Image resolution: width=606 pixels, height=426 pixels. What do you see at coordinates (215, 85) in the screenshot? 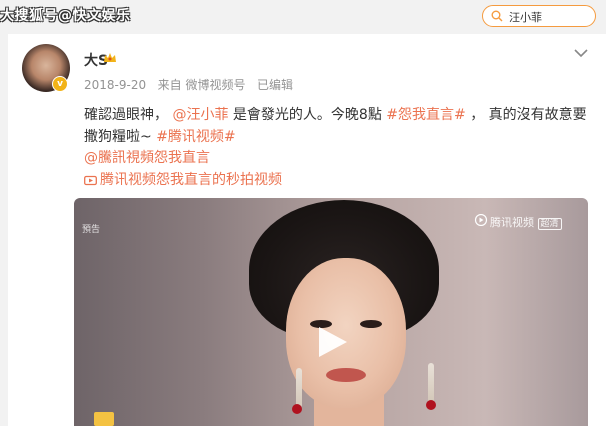
I see `post-source: 微博视频号` at bounding box center [215, 85].